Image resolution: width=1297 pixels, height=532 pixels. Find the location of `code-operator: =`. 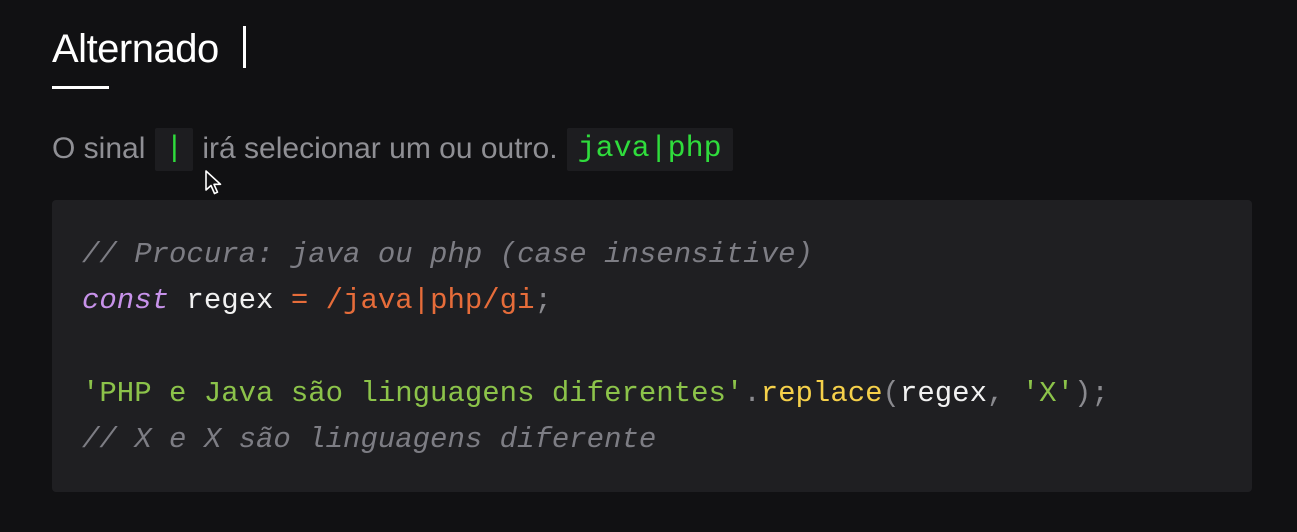

code-operator: = is located at coordinates (299, 300).